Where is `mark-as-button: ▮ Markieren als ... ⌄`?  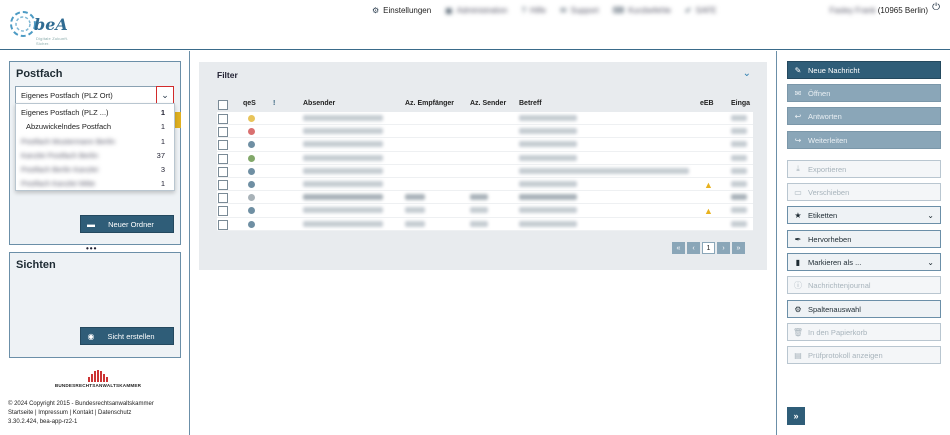
mark-as-button: ▮ Markieren als ... ⌄ is located at coordinates (864, 262).